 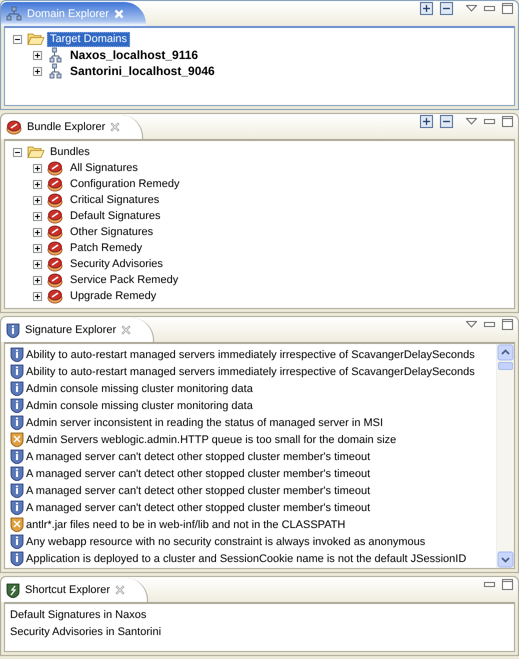 What do you see at coordinates (505, 352) in the screenshot?
I see `scroll-up-button` at bounding box center [505, 352].